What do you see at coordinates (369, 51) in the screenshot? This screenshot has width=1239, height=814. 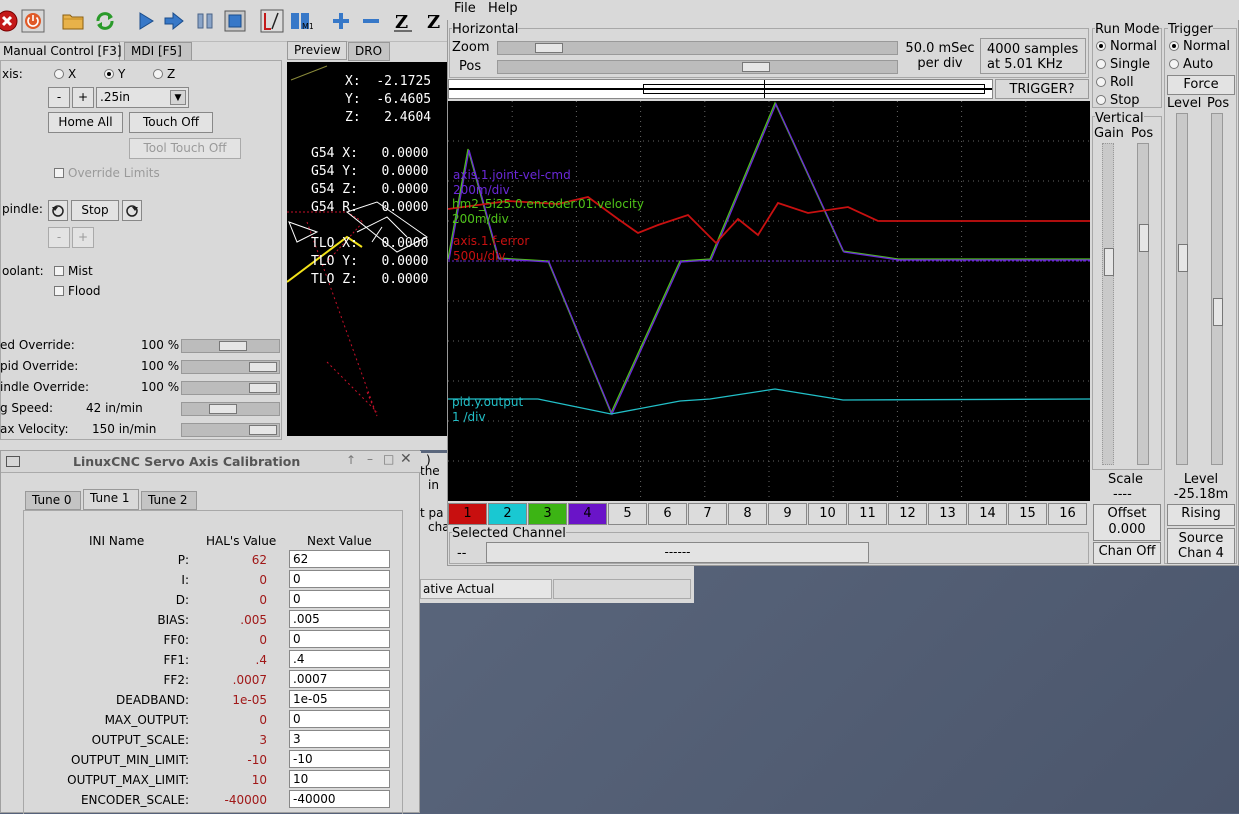 I see `tab-dro: DRO` at bounding box center [369, 51].